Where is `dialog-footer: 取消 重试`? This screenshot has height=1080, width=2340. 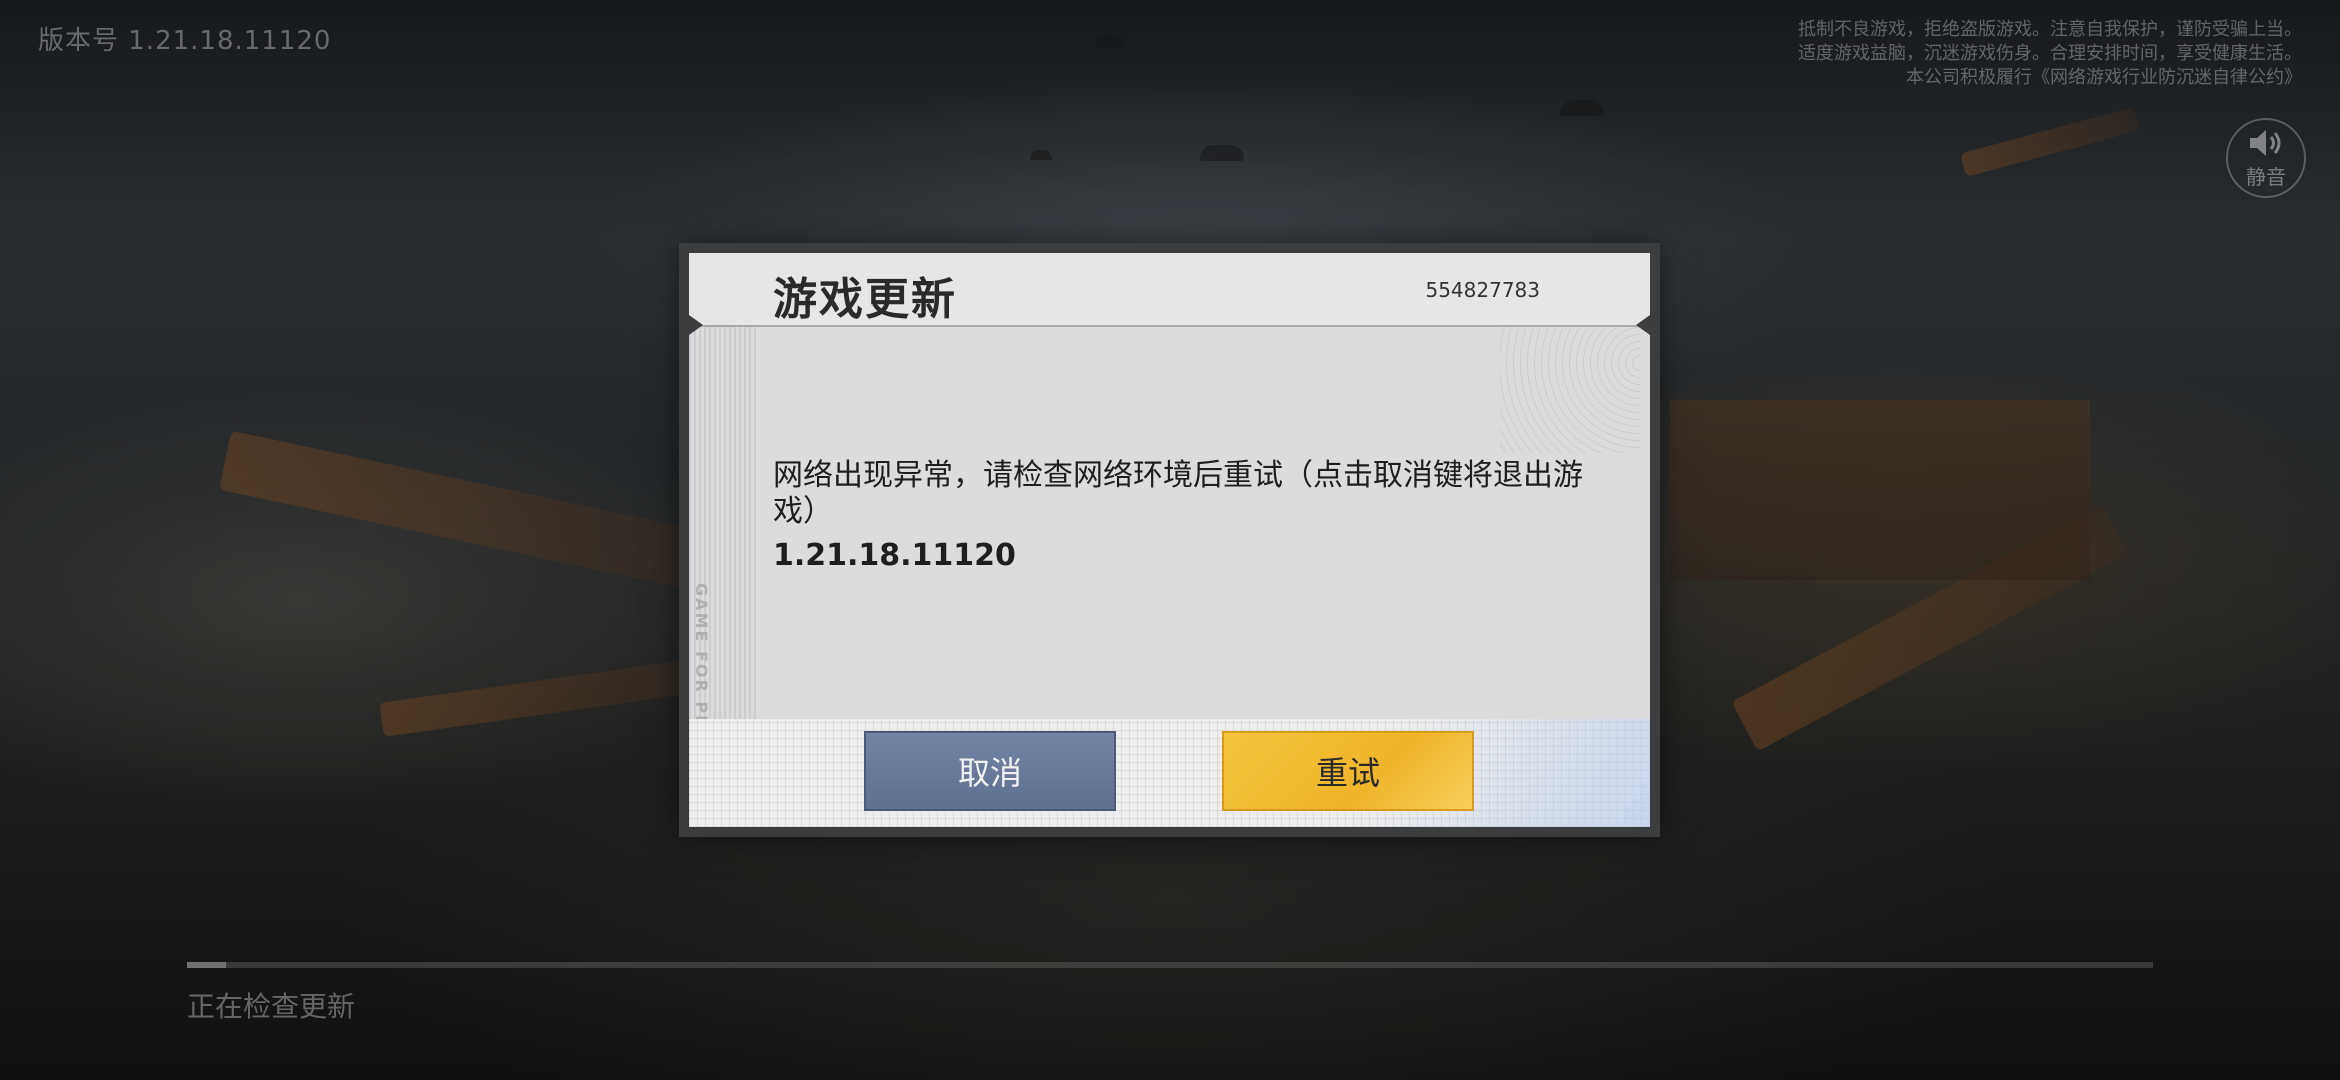
dialog-footer: 取消 重试 is located at coordinates (1169, 773).